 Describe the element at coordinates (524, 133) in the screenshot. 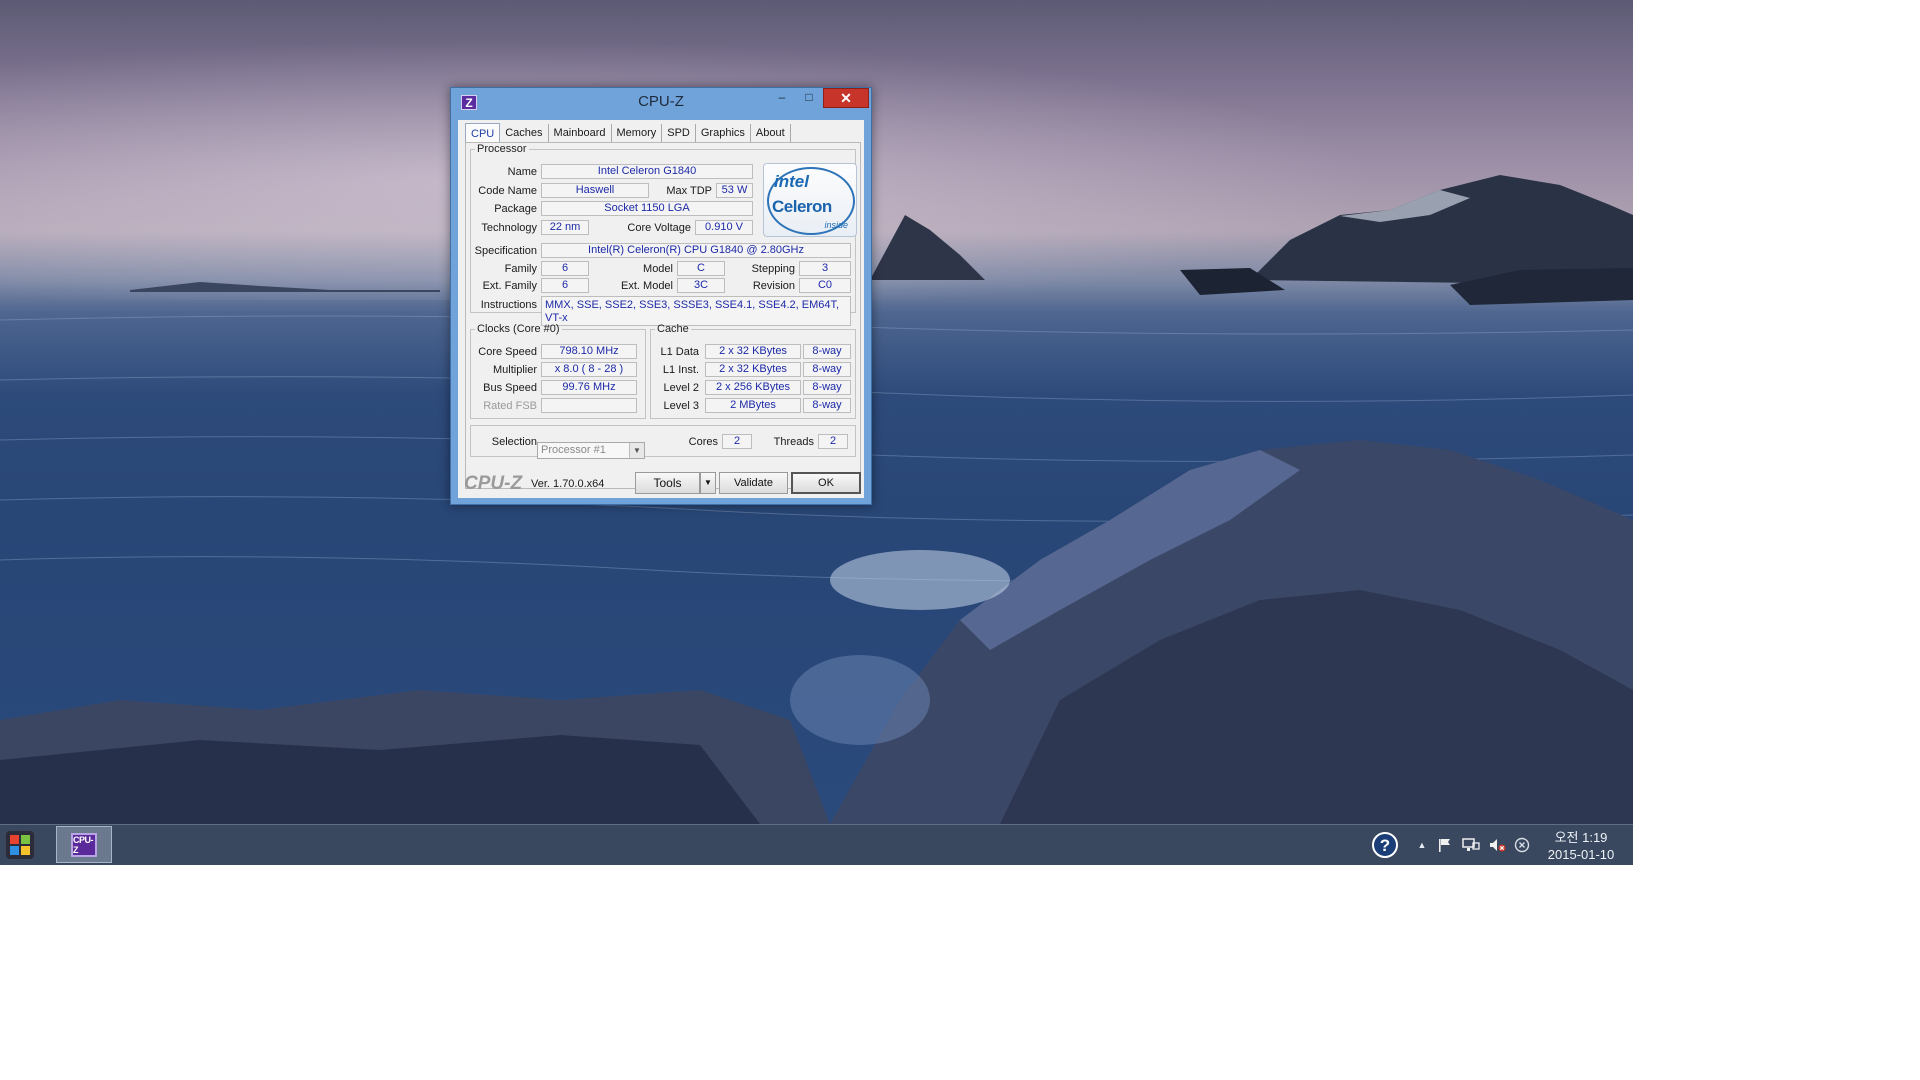

I see `tab-caches: Caches` at that location.